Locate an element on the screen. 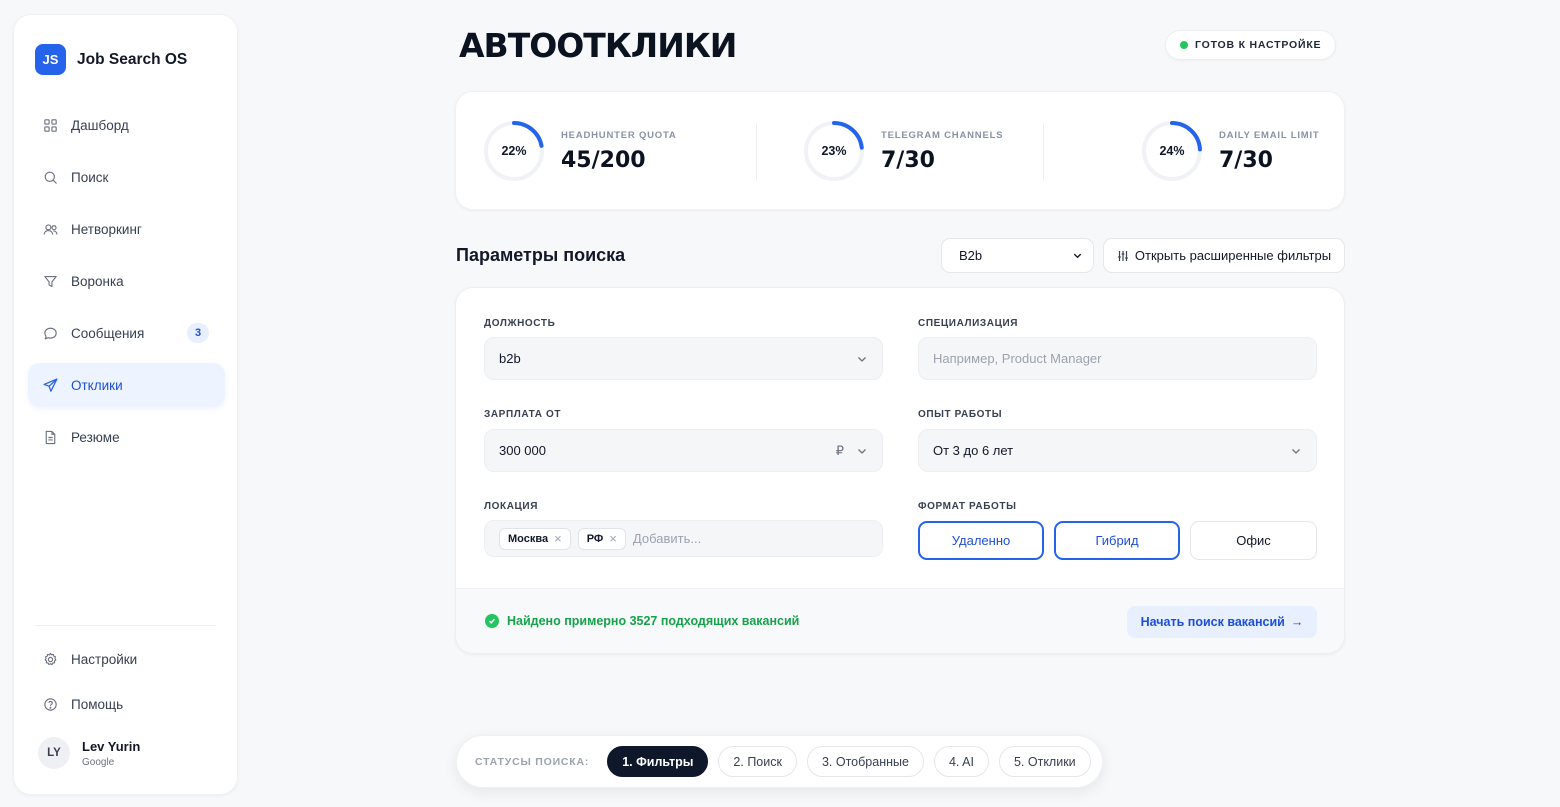 This screenshot has height=807, width=1560. user-profile: LY Lev Yurin Google is located at coordinates (89, 753).